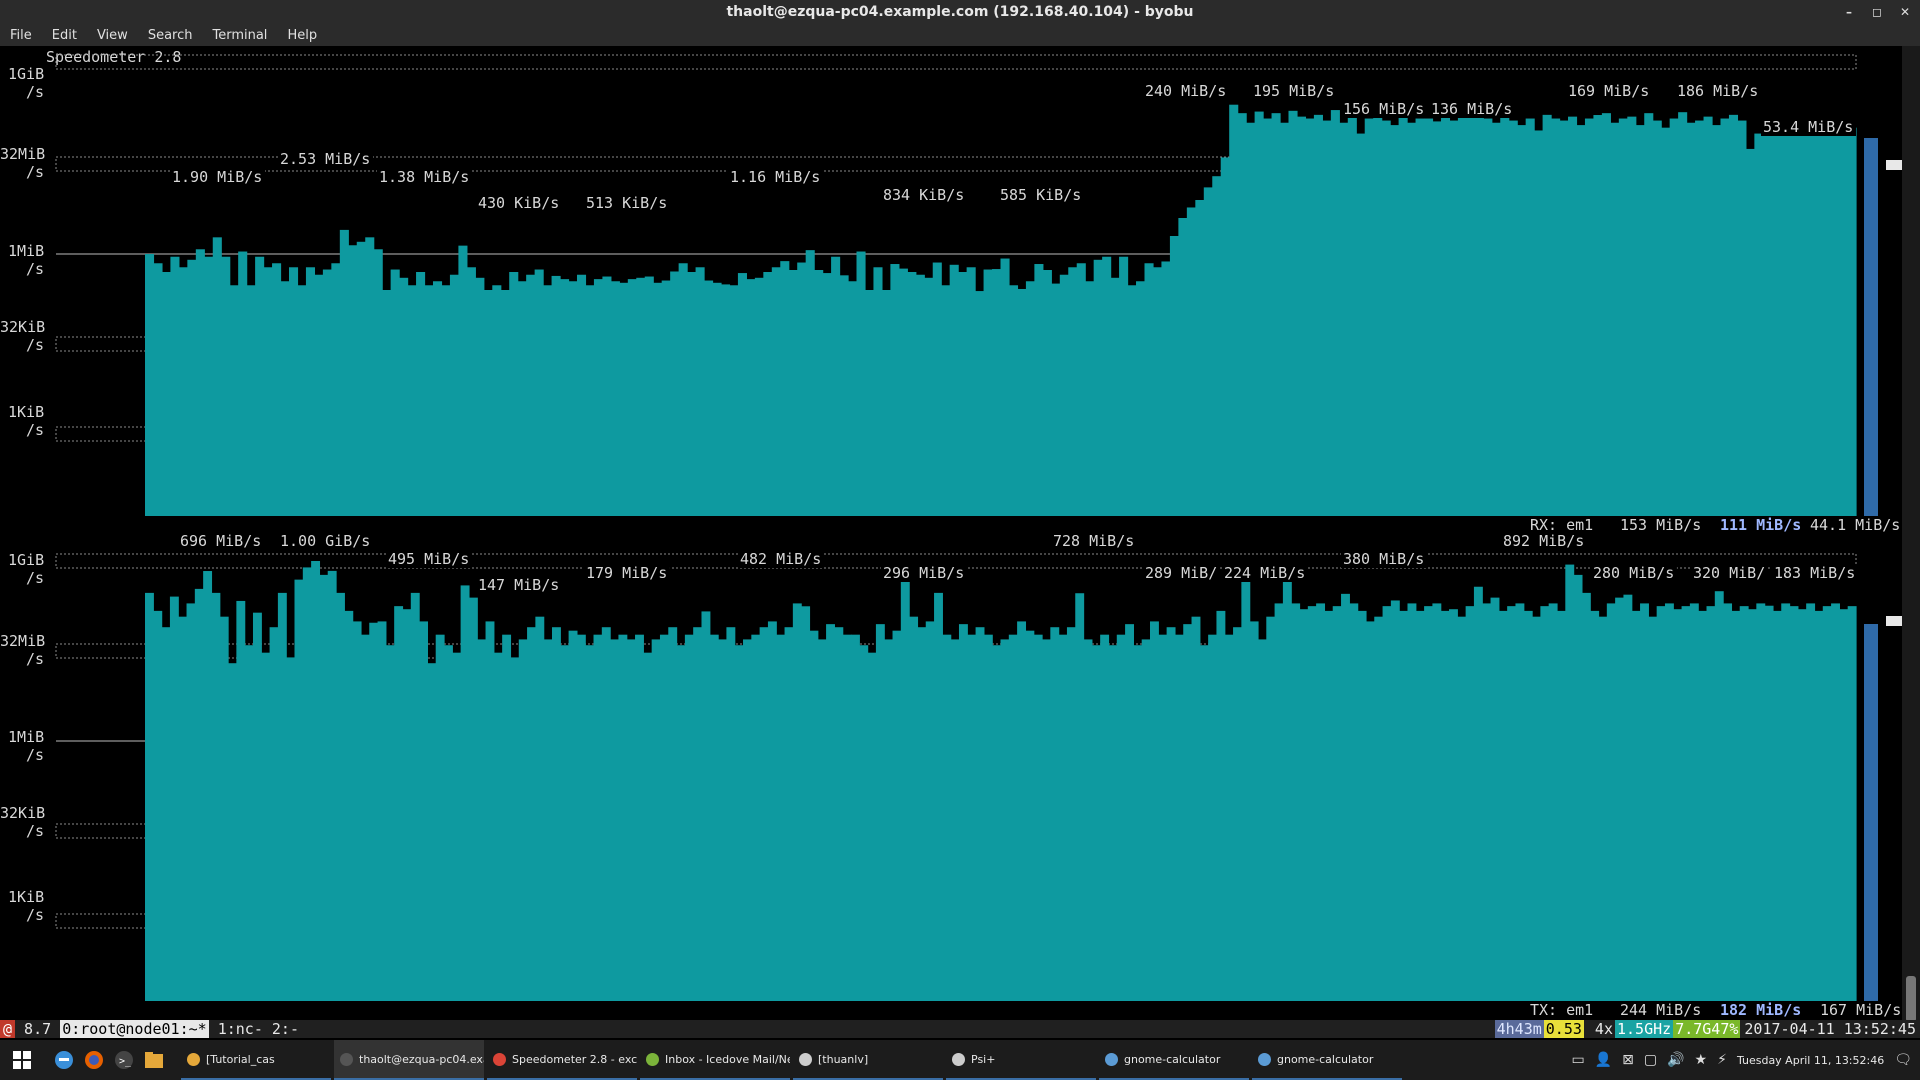  I want to click on rx-axis-label-1kib: 1KiB, so click(26, 412).